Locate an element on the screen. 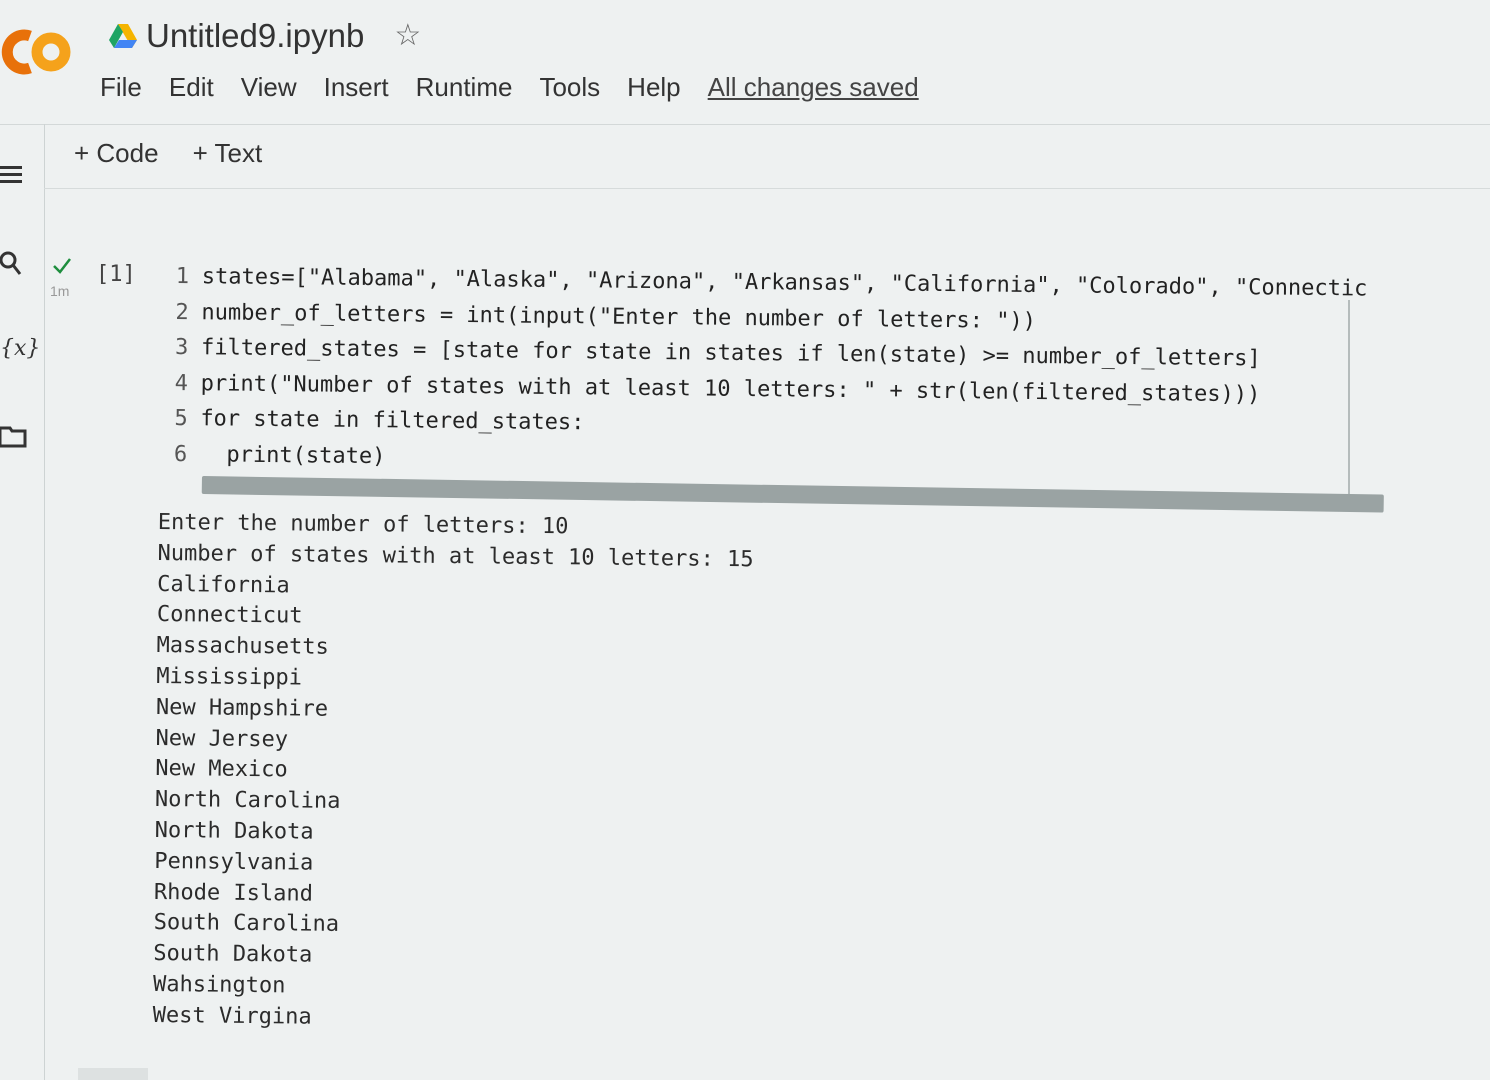  search-icon is located at coordinates (13, 264).